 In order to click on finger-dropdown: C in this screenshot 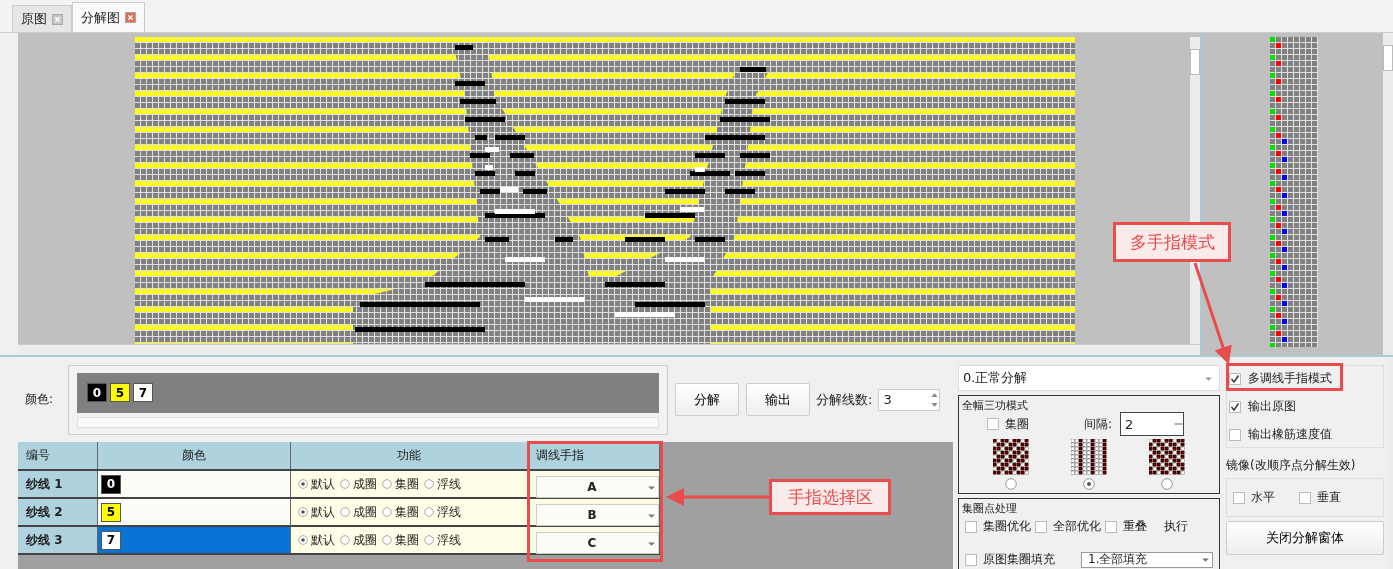, I will do `click(597, 543)`.